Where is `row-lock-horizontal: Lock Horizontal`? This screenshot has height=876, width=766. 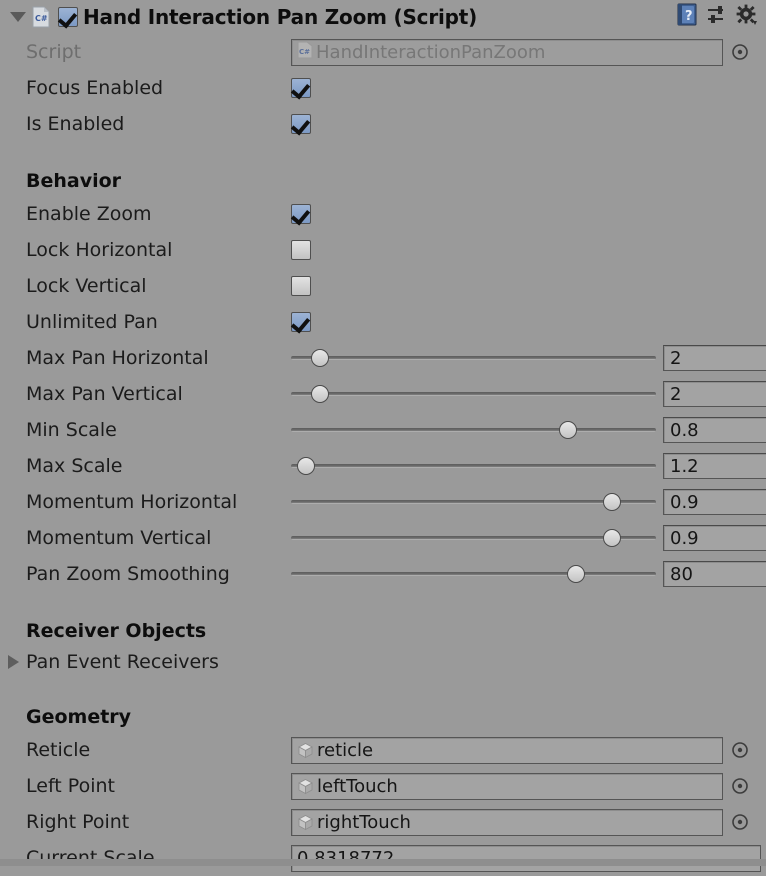 row-lock-horizontal: Lock Horizontal is located at coordinates (383, 250).